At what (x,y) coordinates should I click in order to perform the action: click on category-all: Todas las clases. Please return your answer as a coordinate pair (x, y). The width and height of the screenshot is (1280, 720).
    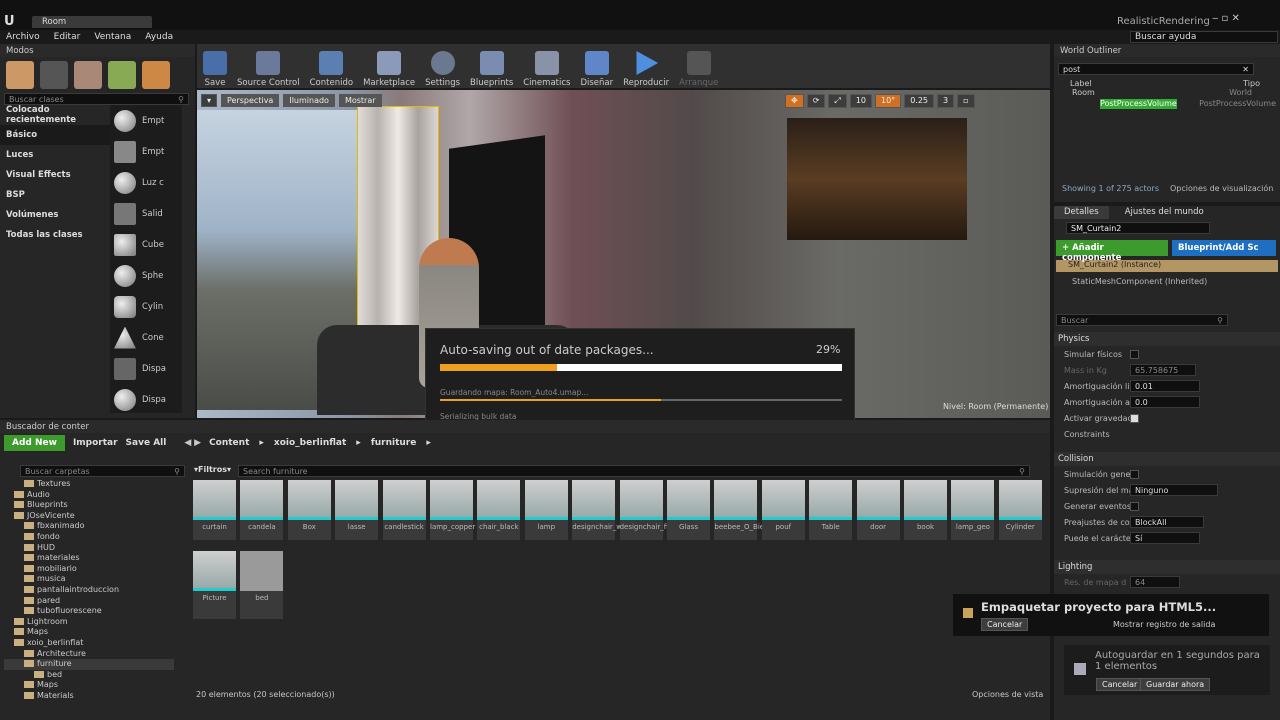
    Looking at the image, I should click on (55, 235).